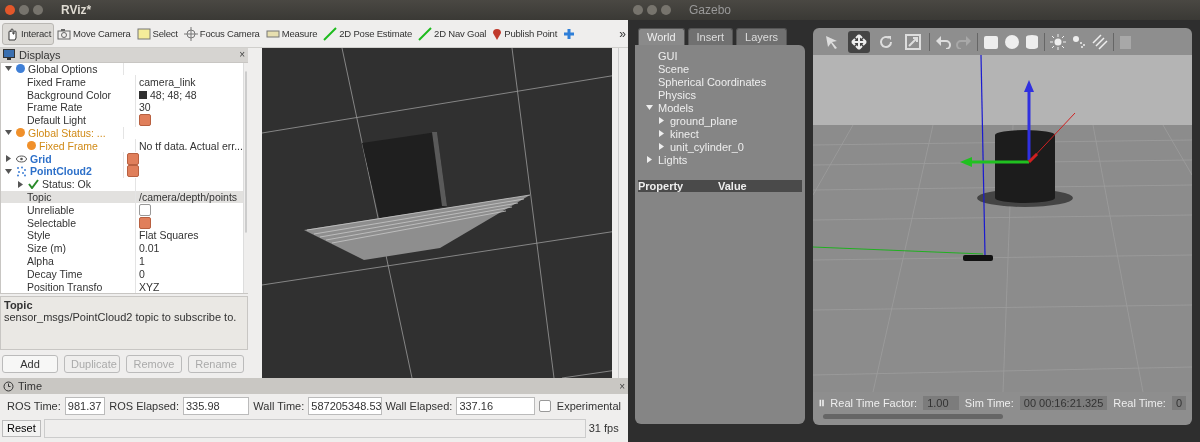  What do you see at coordinates (56, 81) in the screenshot?
I see `property-label: Fixed Frame` at bounding box center [56, 81].